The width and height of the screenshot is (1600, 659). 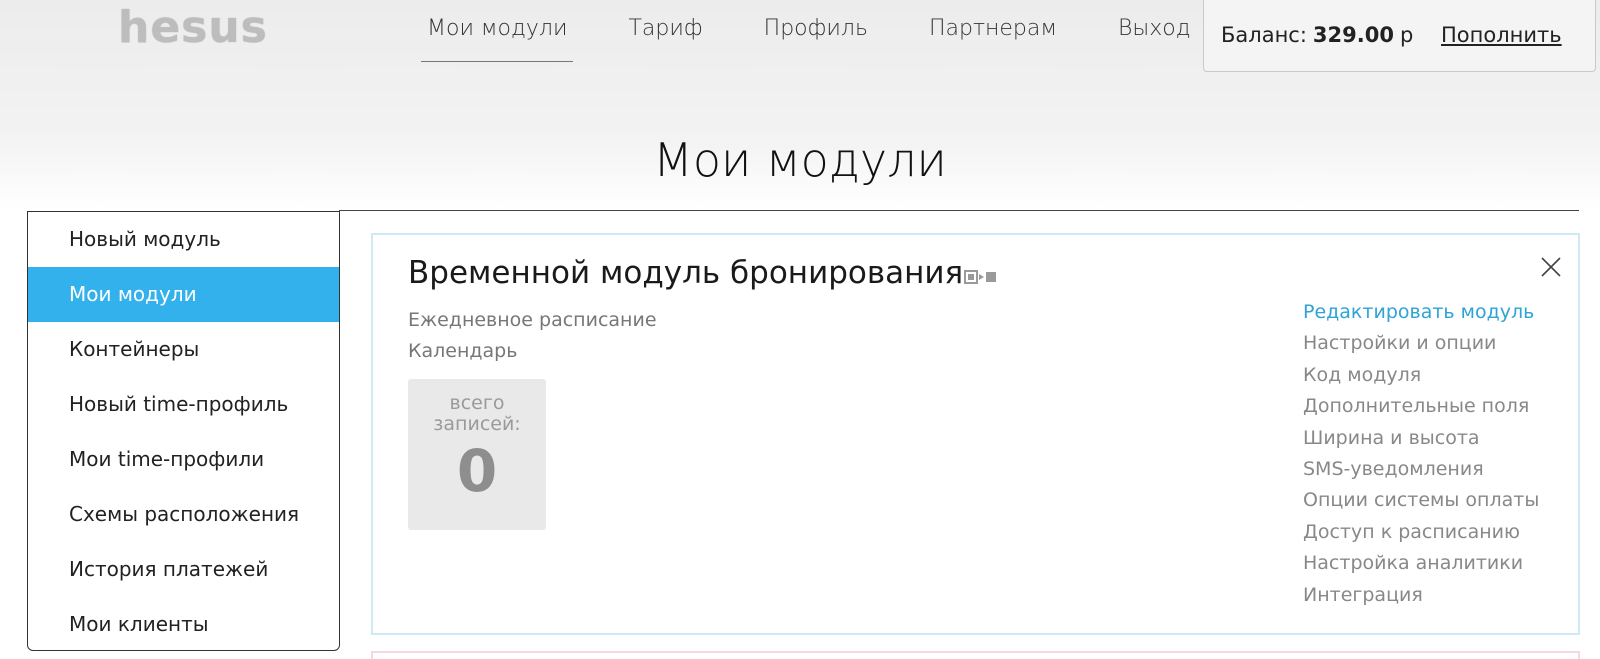 What do you see at coordinates (1406, 34) in the screenshot?
I see `balance-currency: р` at bounding box center [1406, 34].